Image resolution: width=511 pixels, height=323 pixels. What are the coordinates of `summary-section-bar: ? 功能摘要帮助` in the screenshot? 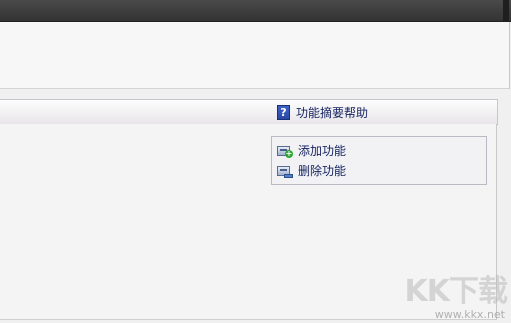 It's located at (249, 112).